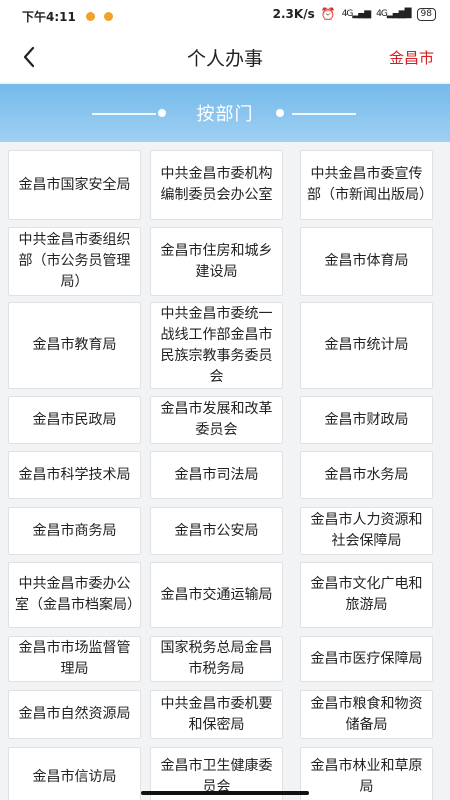 The height and width of the screenshot is (800, 450). What do you see at coordinates (74, 420) in the screenshot?
I see `department-tile: 金昌市民政局` at bounding box center [74, 420].